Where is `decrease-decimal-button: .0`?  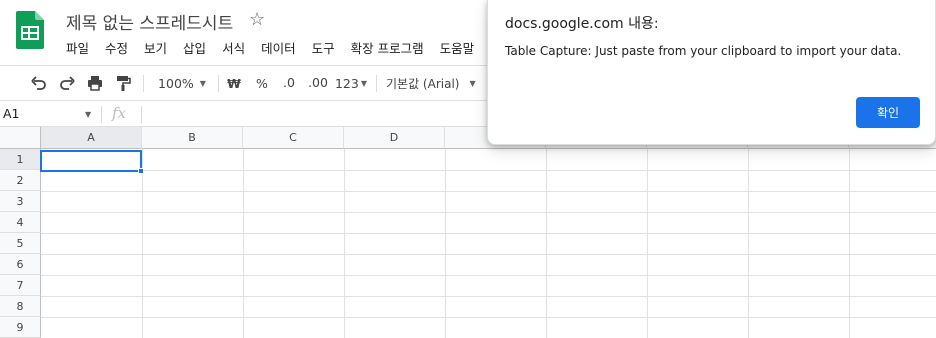 decrease-decimal-button: .0 is located at coordinates (289, 83).